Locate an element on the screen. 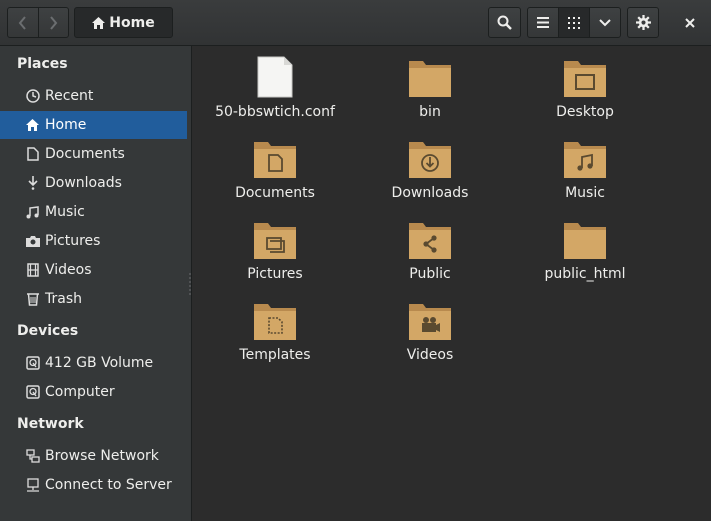 The image size is (711, 521). server-icon is located at coordinates (32, 485).